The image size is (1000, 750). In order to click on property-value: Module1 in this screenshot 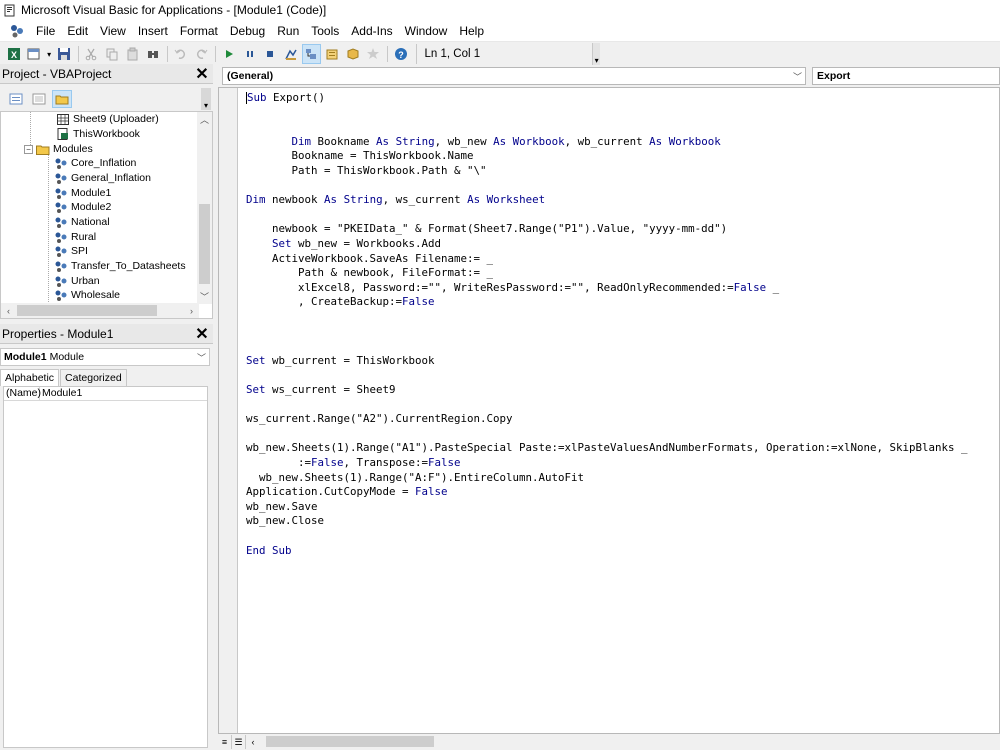, I will do `click(61, 393)`.